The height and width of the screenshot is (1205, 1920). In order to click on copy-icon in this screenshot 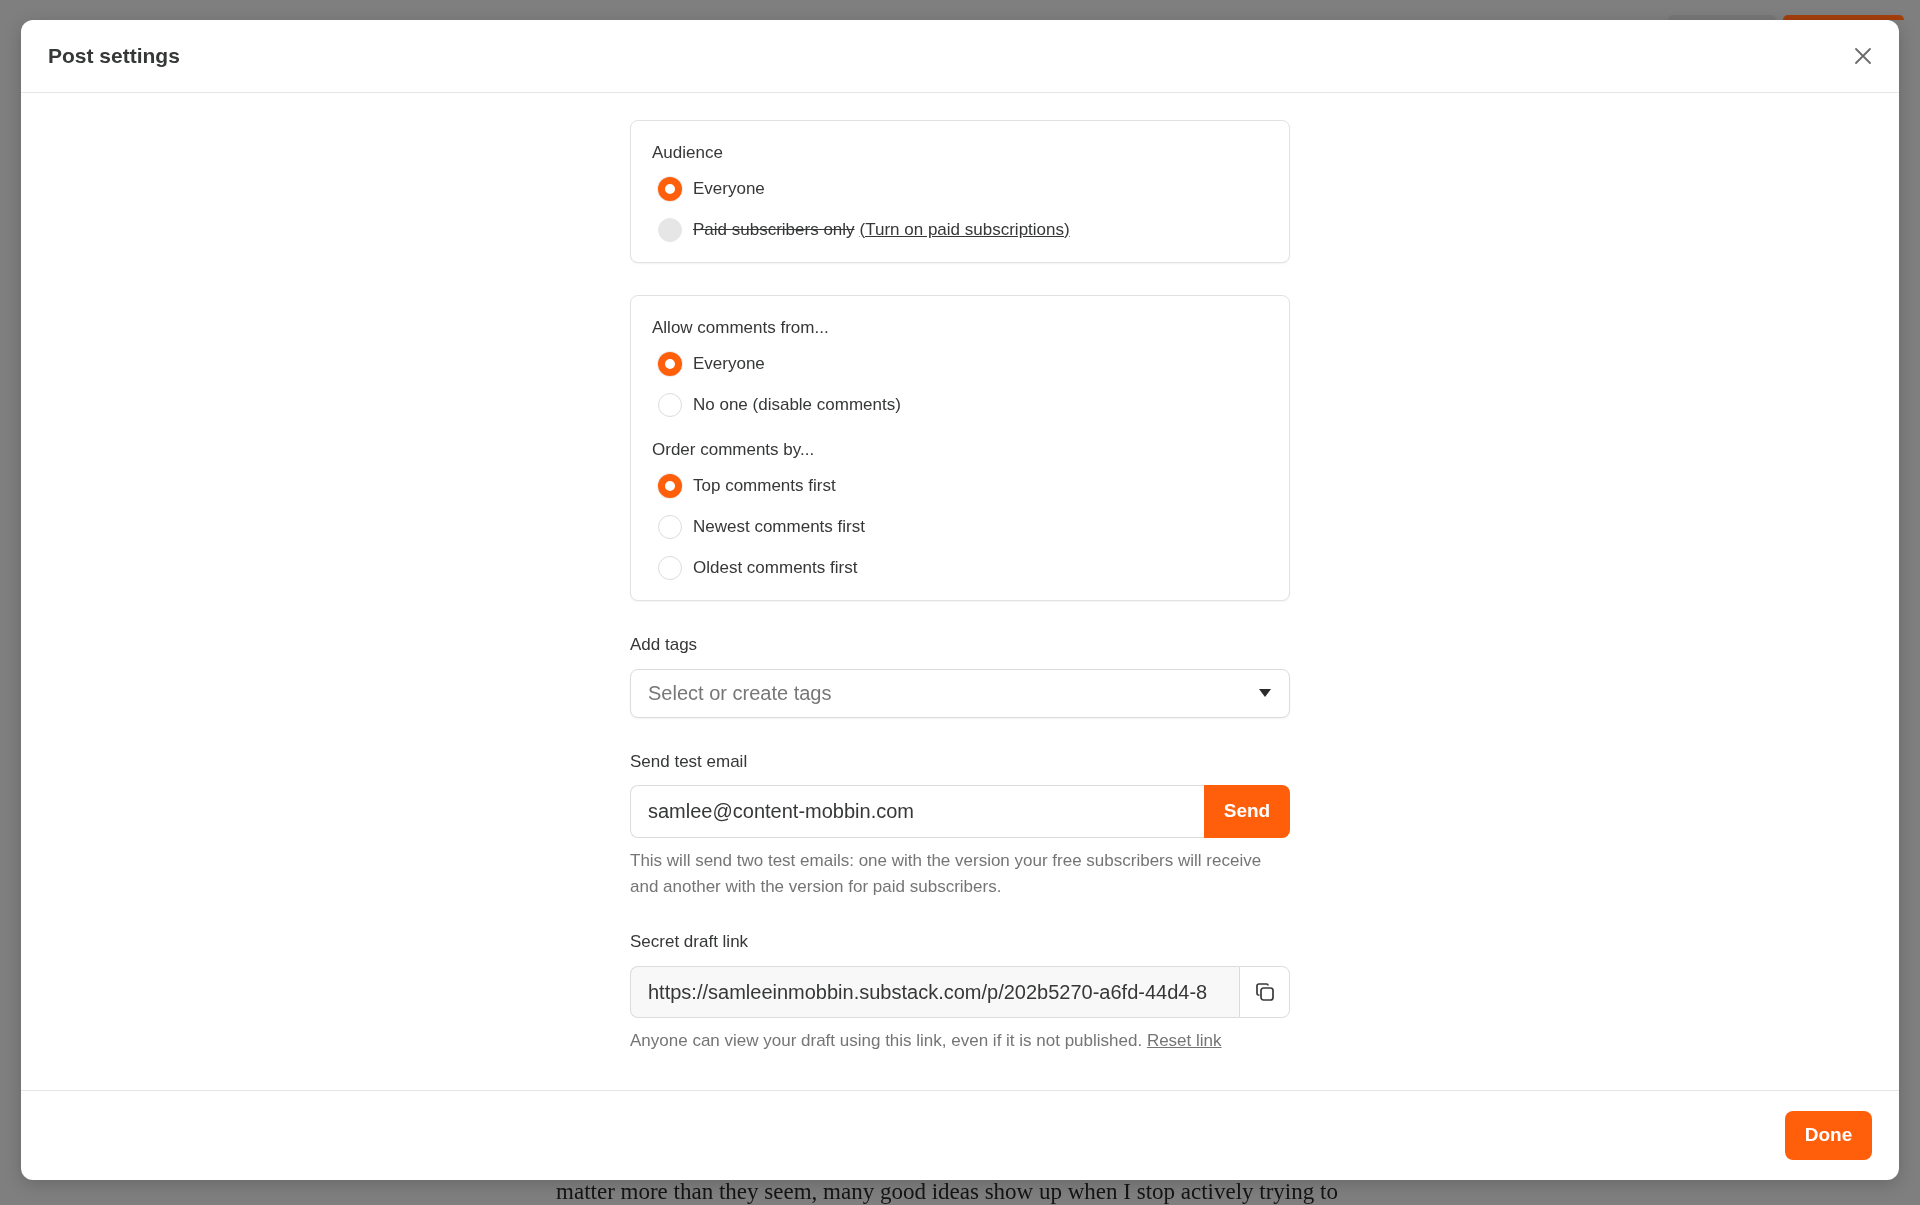, I will do `click(1264, 992)`.